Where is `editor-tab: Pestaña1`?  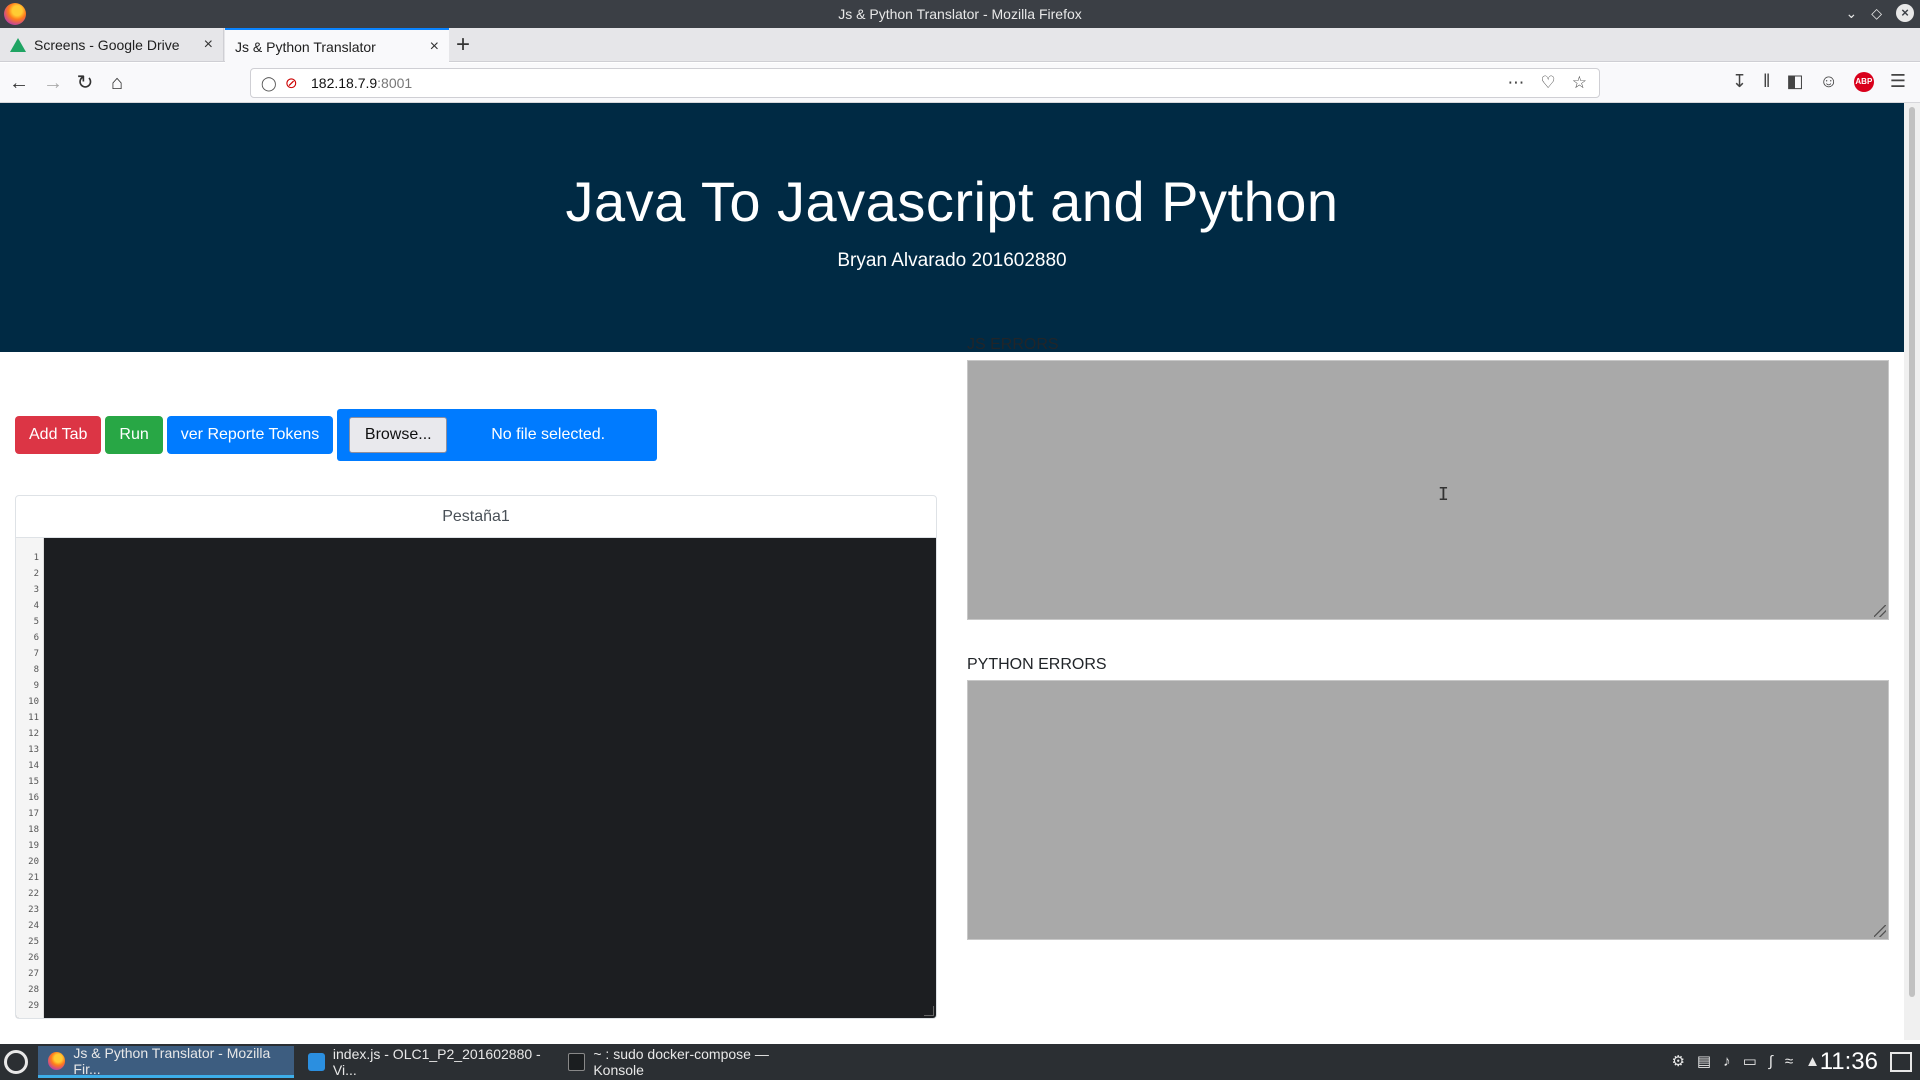 editor-tab: Pestaña1 is located at coordinates (476, 517).